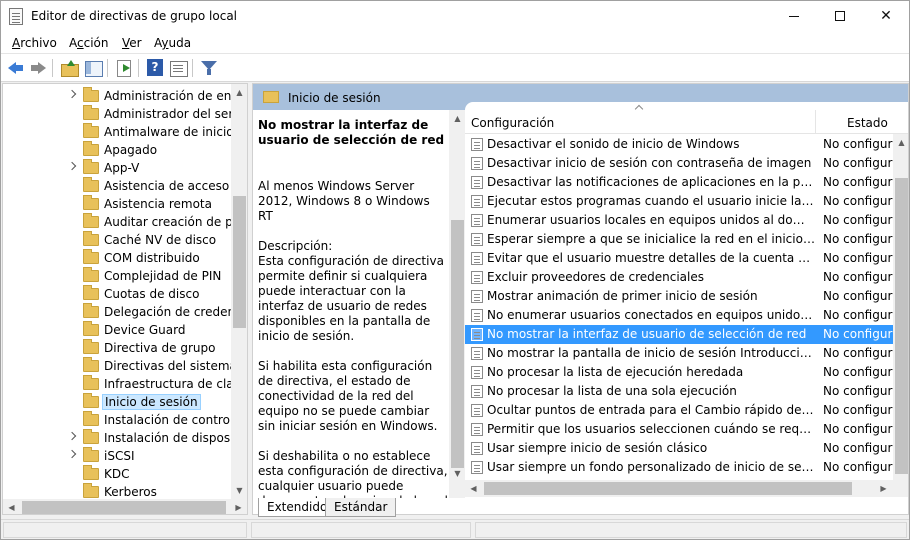 The image size is (910, 540). I want to click on list-vertical-scrollbar: ▲, so click(900, 307).